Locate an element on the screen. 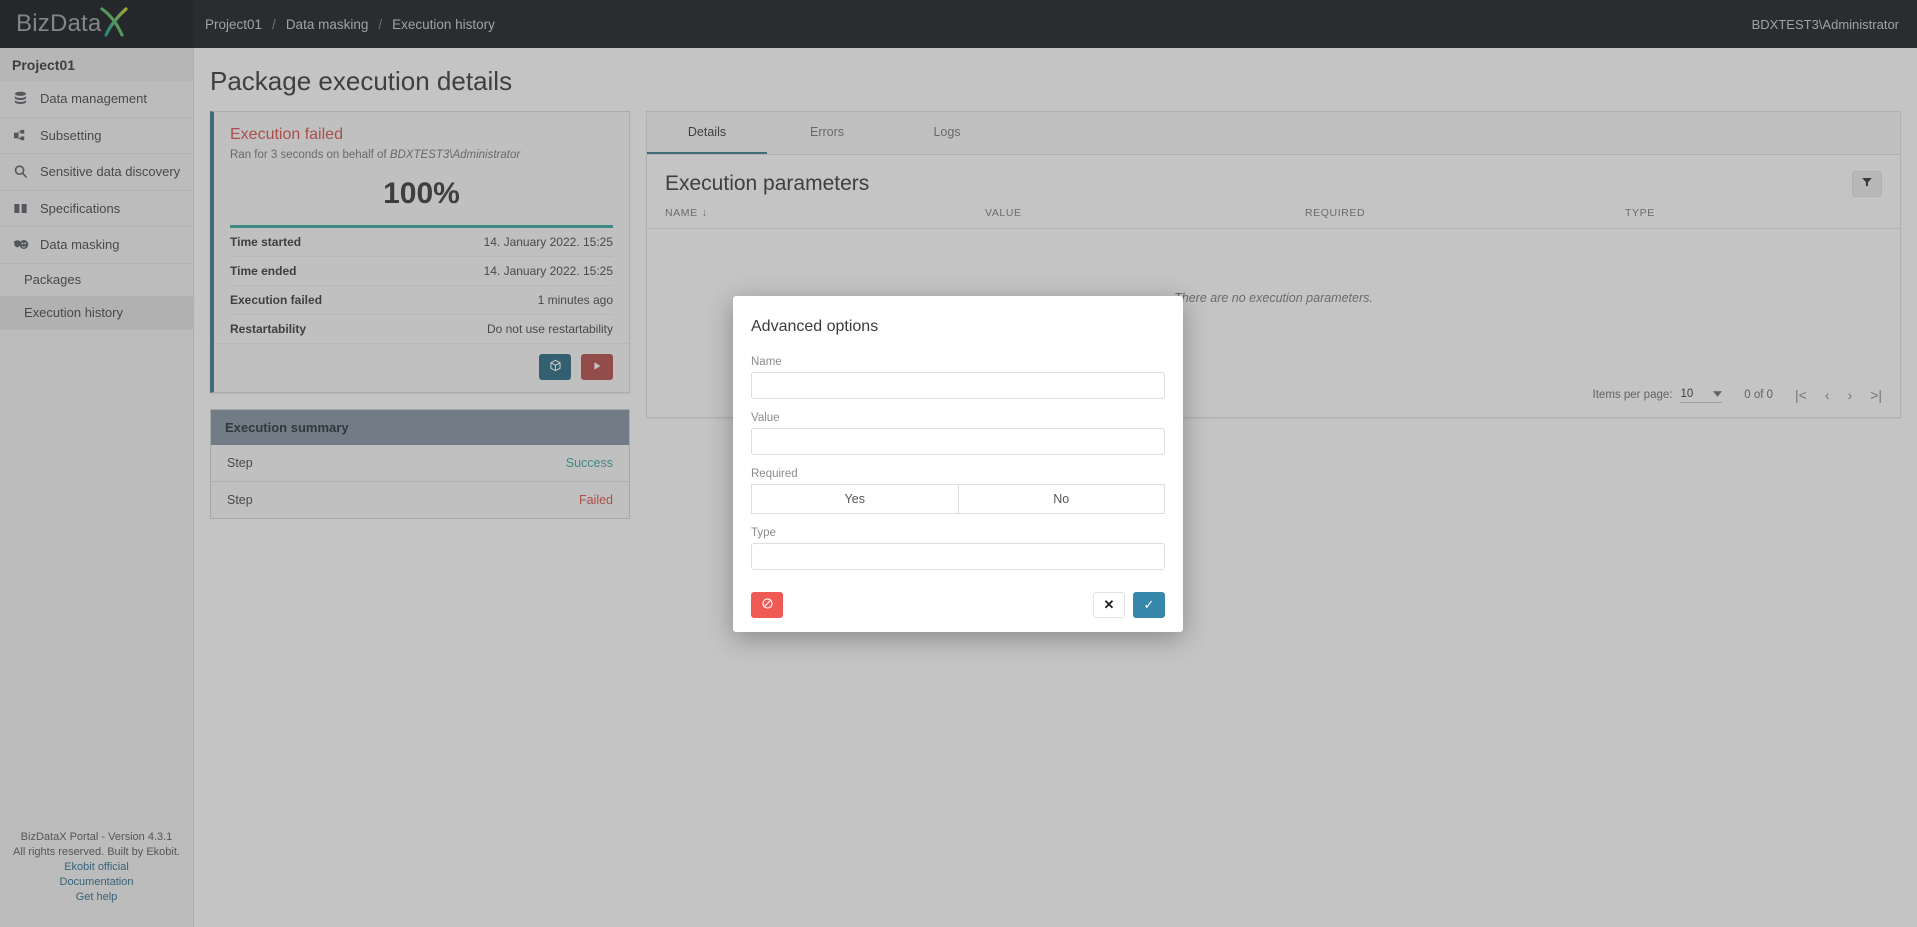  ban-icon is located at coordinates (767, 605).